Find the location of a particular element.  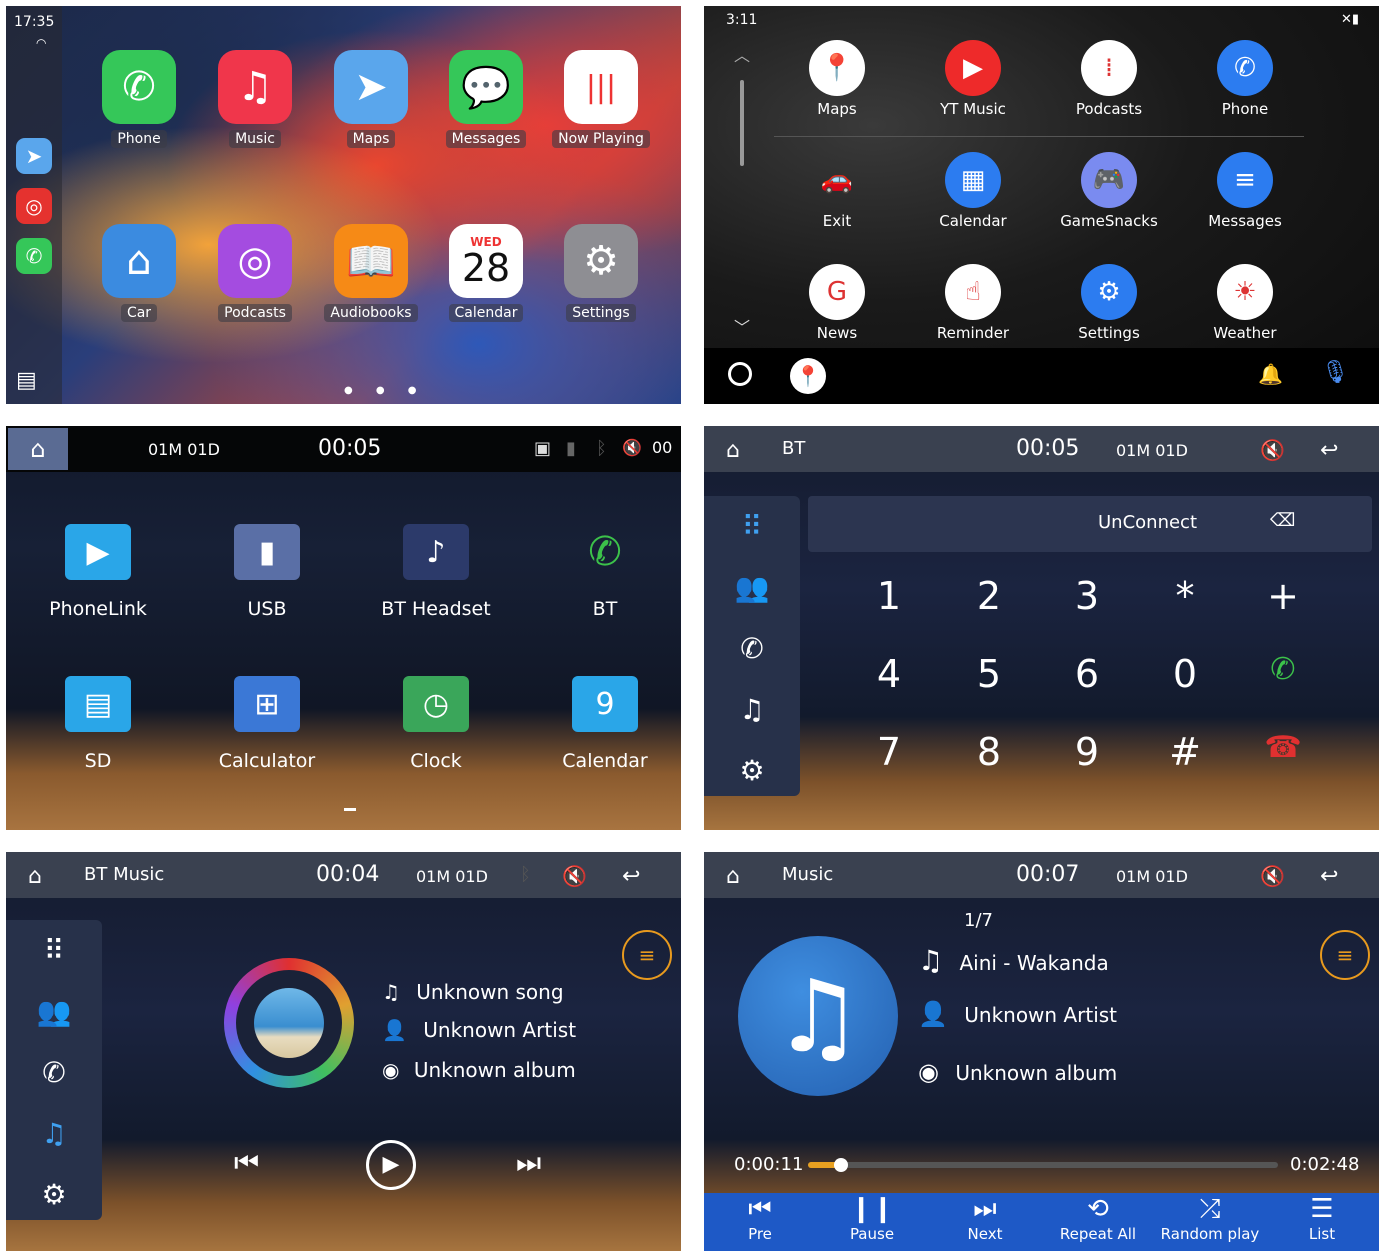

news-icon: G is located at coordinates (837, 292).